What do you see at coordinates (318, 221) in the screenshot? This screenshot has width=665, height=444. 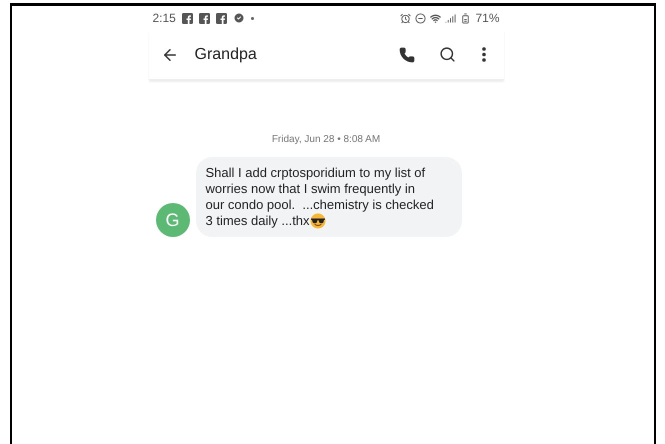 I see `sunglasses-emoji-icon` at bounding box center [318, 221].